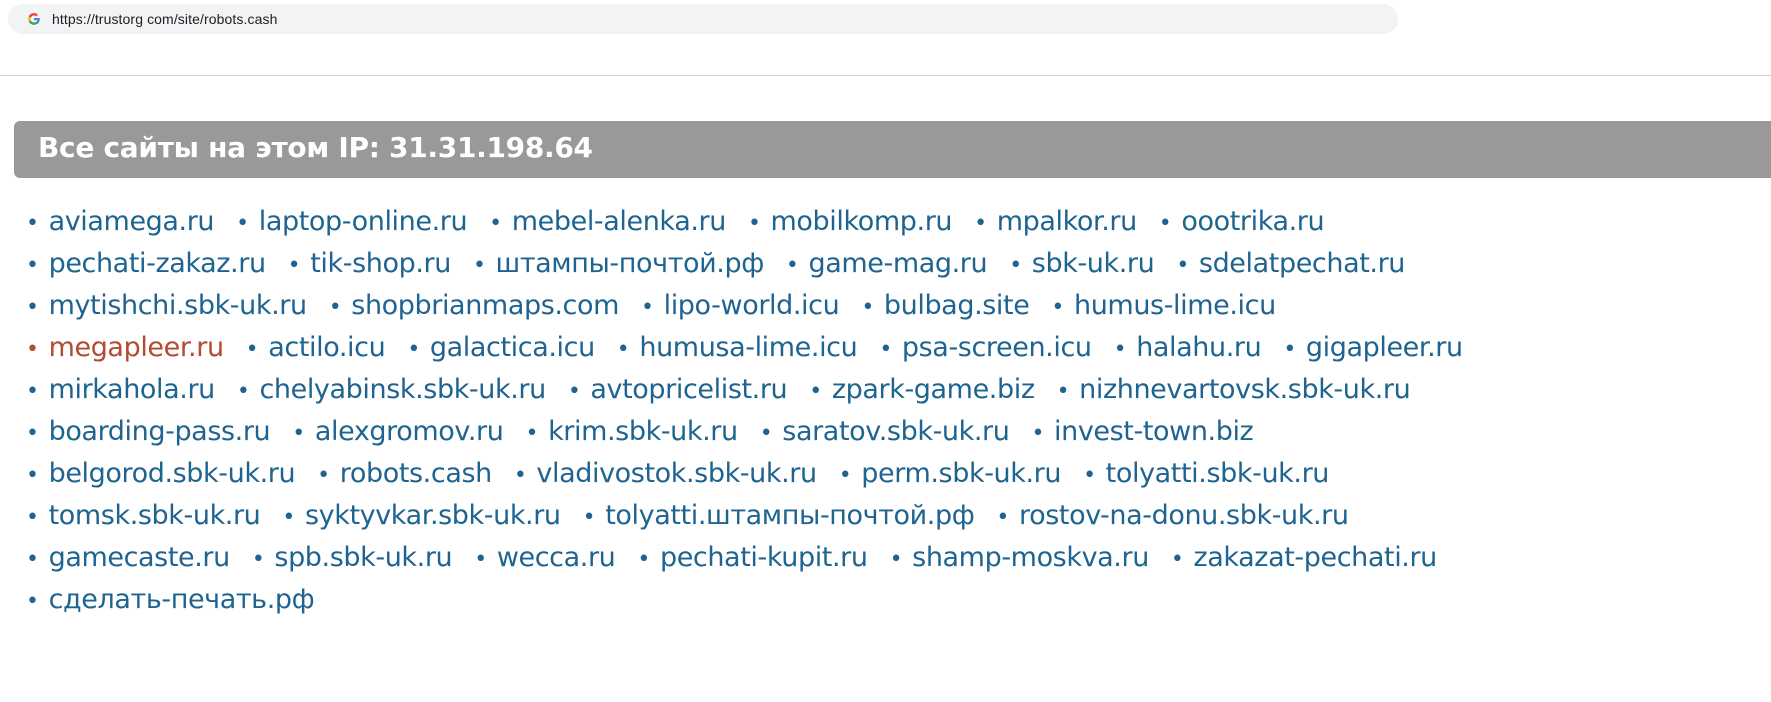  I want to click on site-link-label: zakazat-pechati.ru, so click(1315, 557).